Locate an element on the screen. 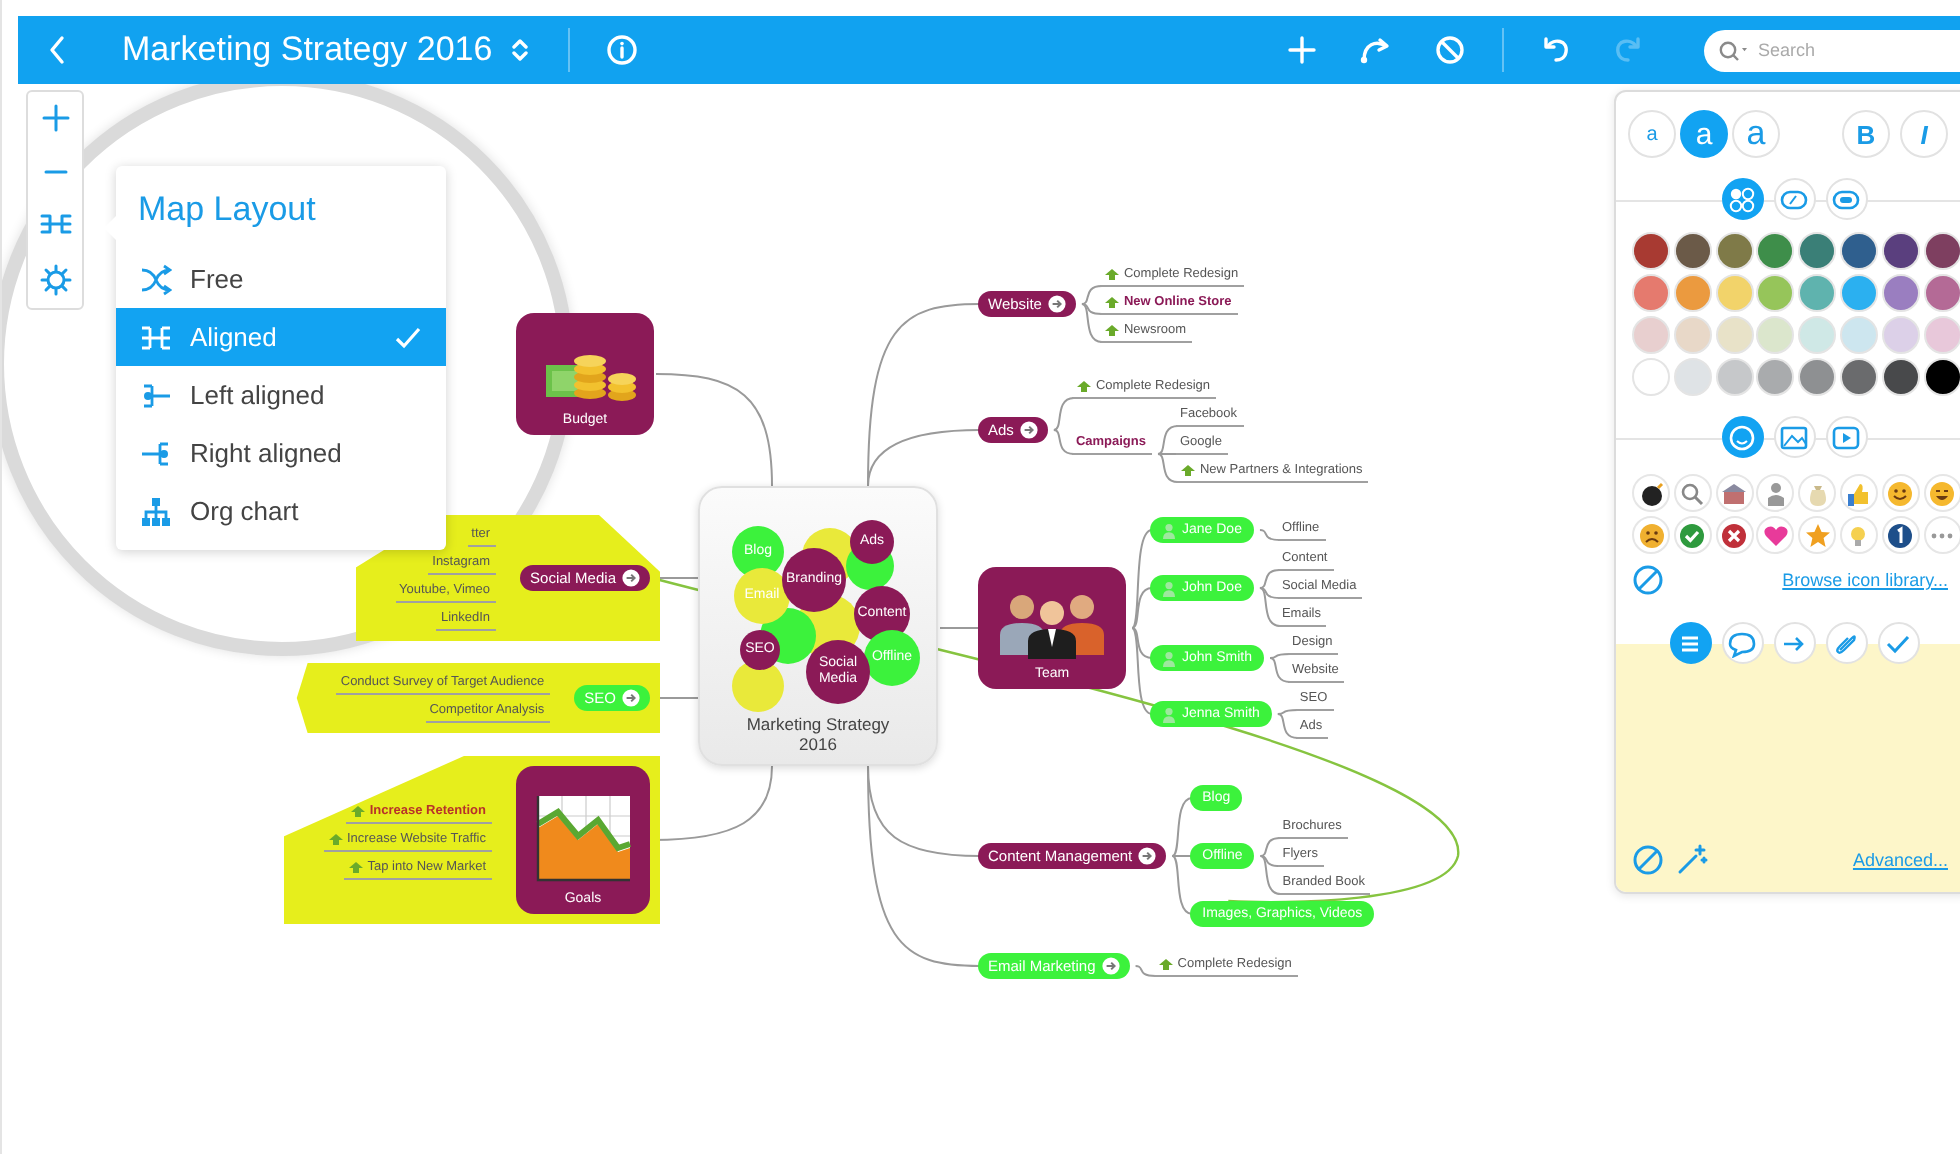 This screenshot has height=1154, width=1960. layout-option: Left aligned is located at coordinates (281, 395).